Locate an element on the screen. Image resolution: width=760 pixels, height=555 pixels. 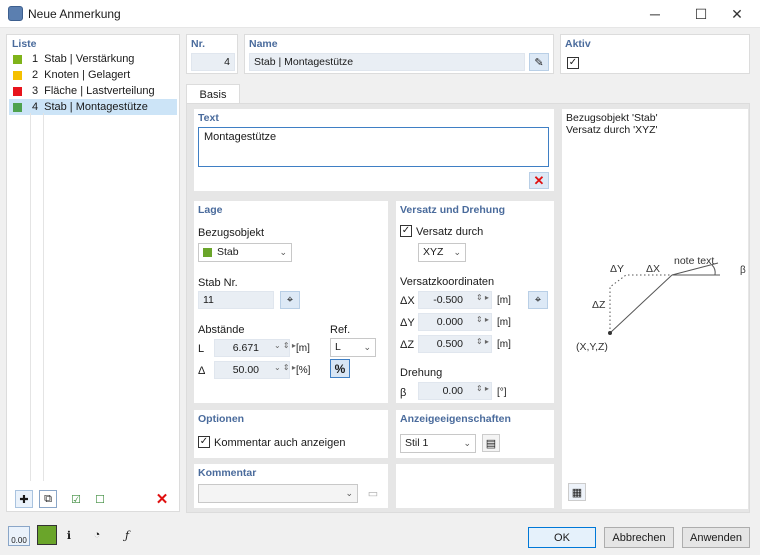
app-icon is located at coordinates (15, 13).